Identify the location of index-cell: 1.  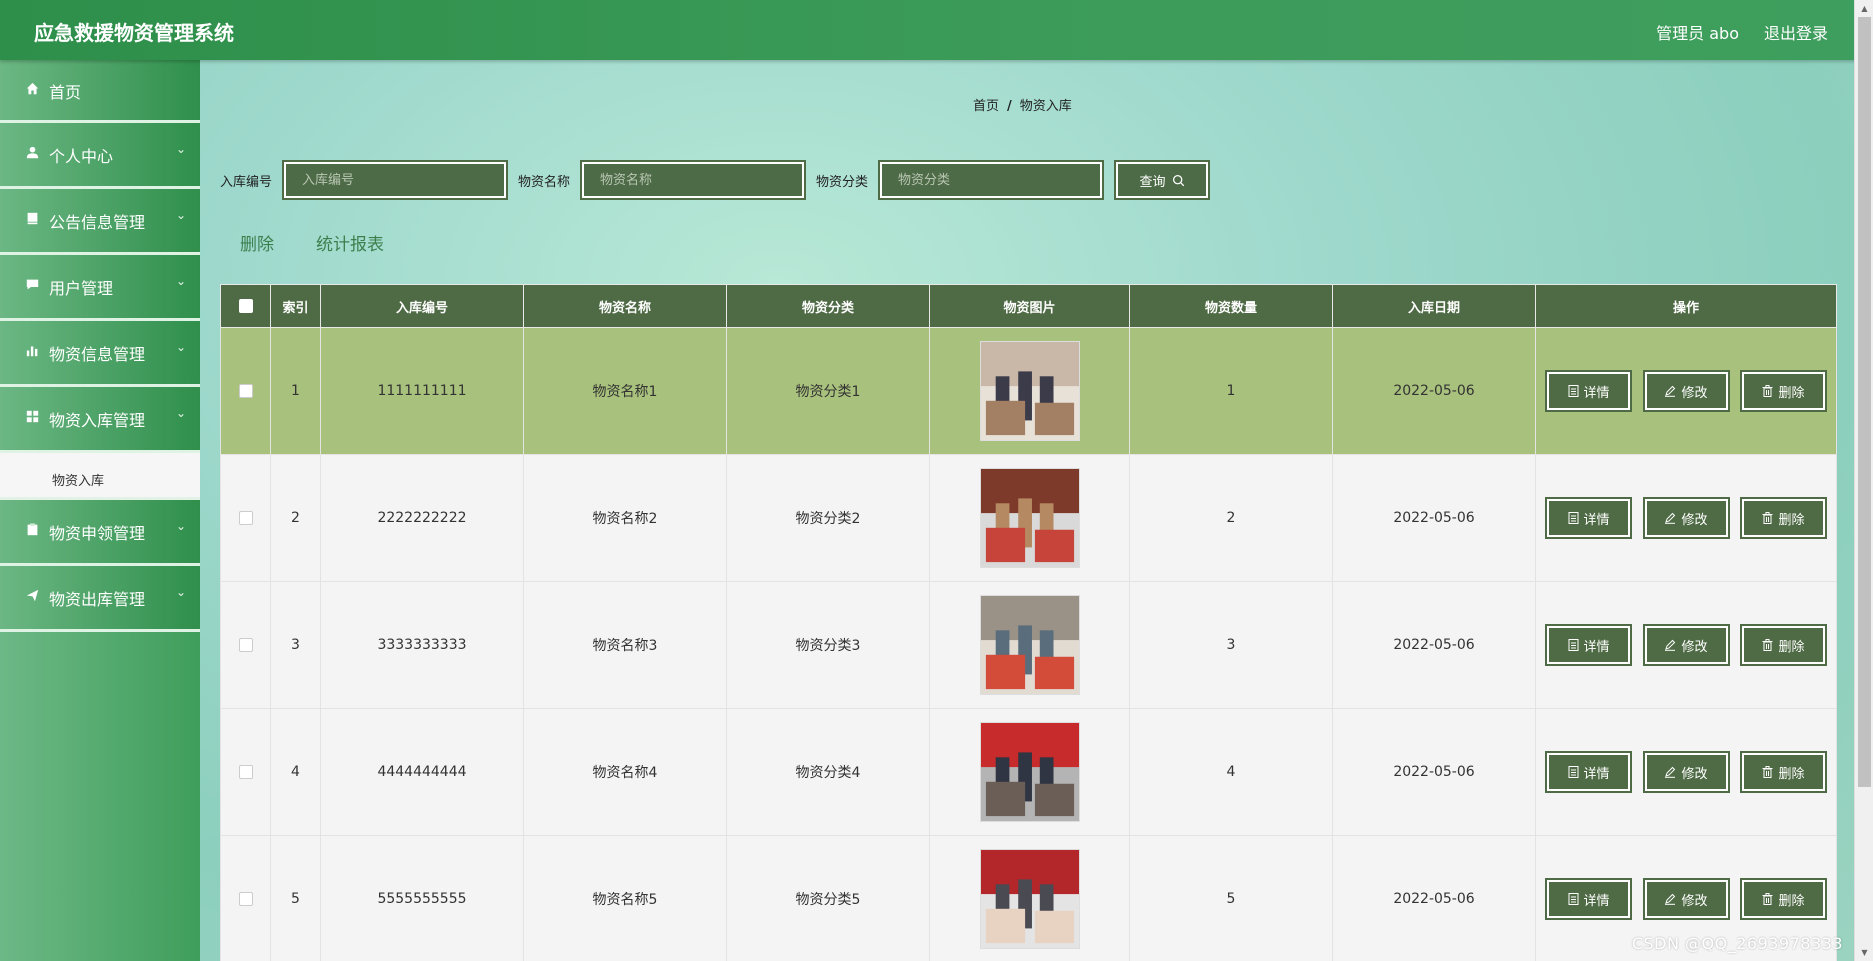
(295, 391).